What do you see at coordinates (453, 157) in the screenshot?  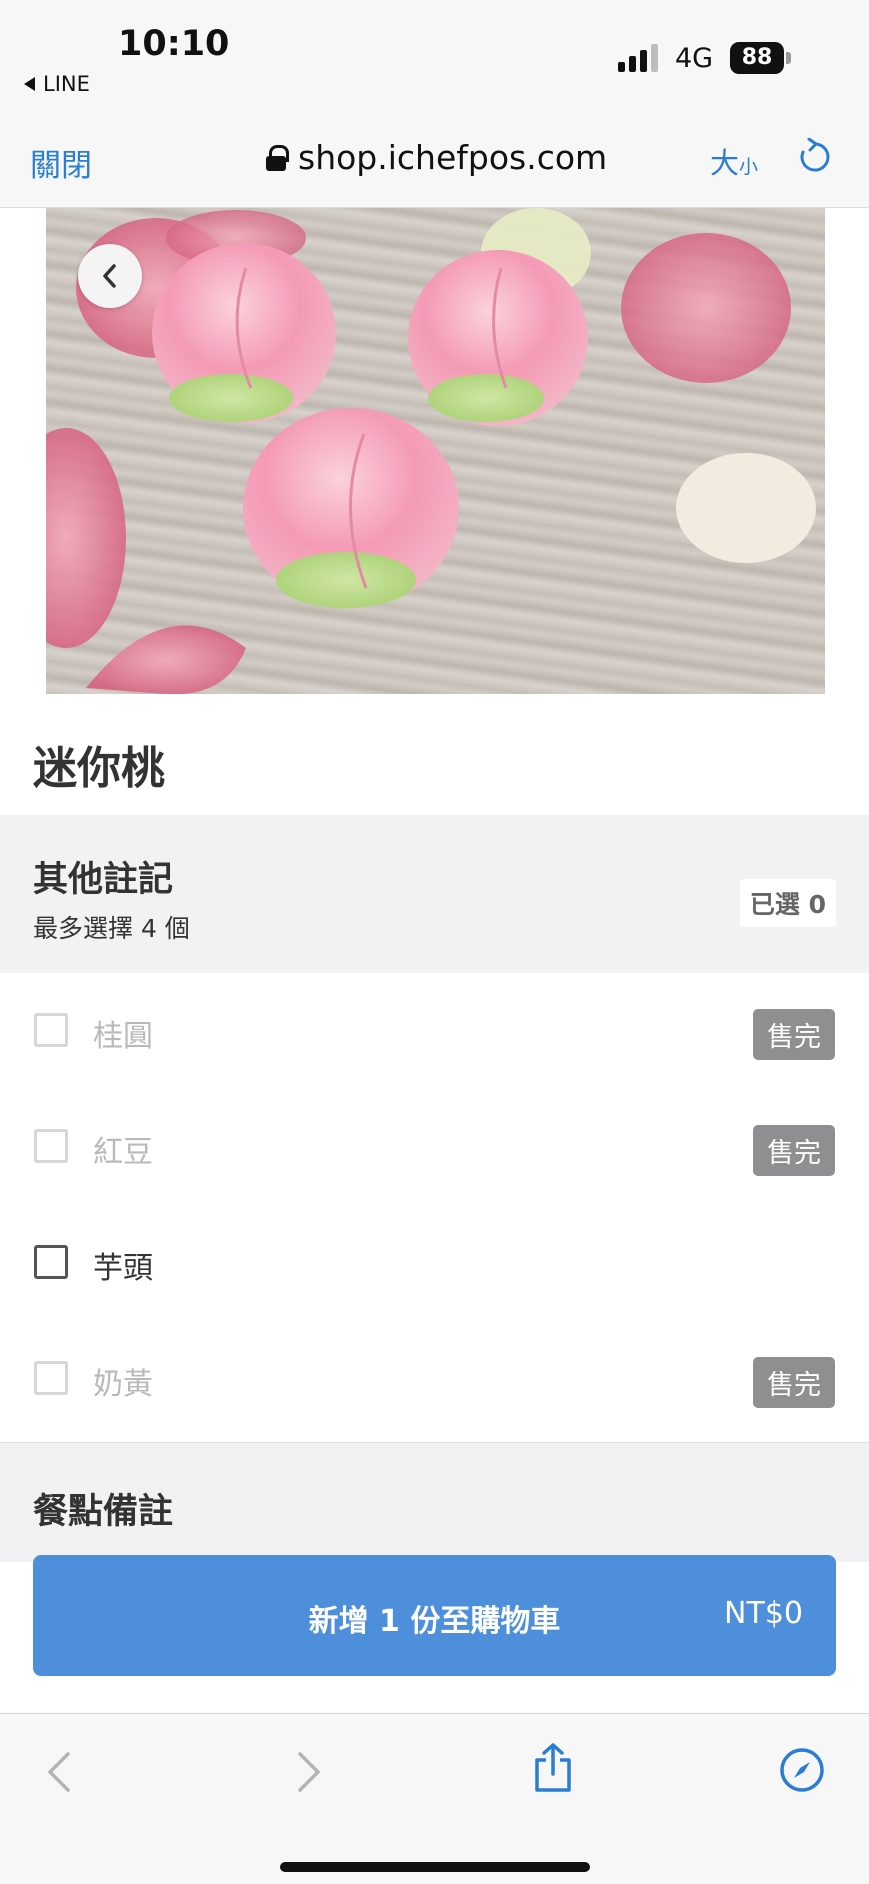 I see `url-text: shop.ichefpos.com` at bounding box center [453, 157].